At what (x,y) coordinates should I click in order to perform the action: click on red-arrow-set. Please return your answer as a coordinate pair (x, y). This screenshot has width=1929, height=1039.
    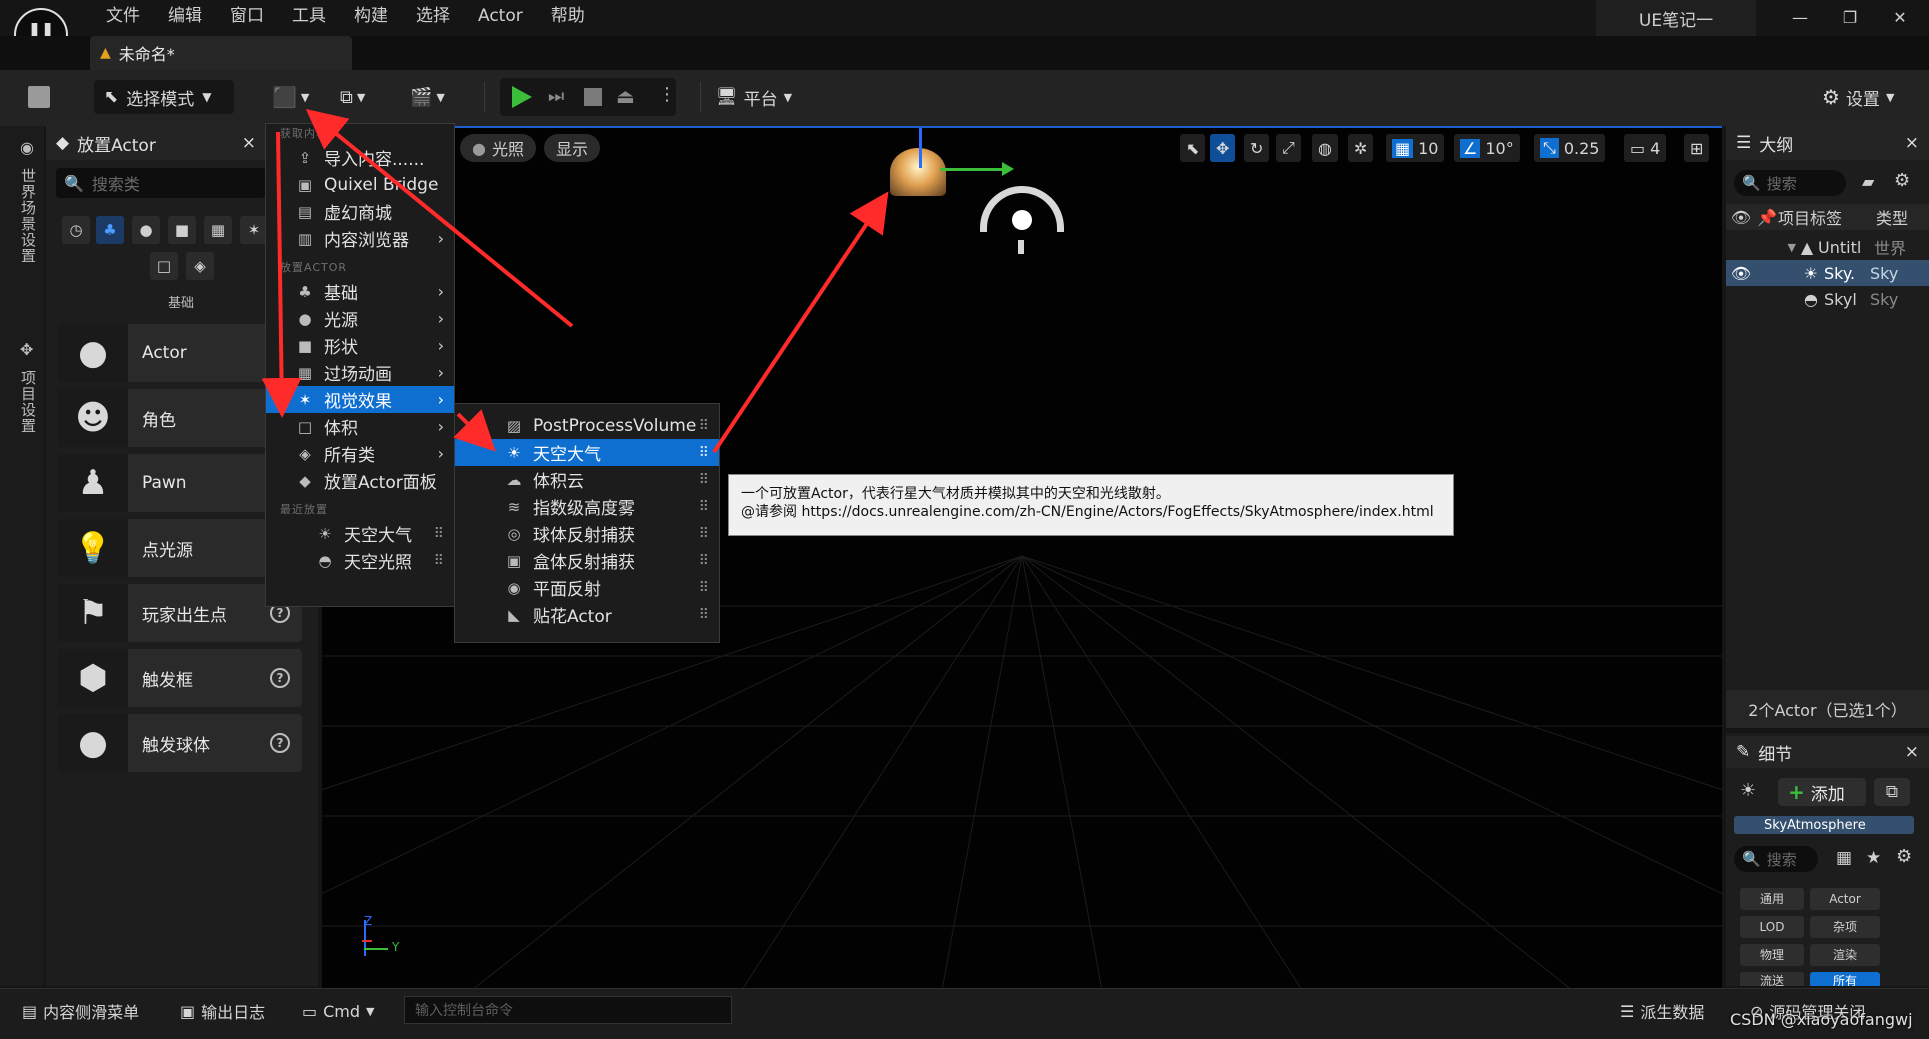
    Looking at the image, I should click on (575, 281).